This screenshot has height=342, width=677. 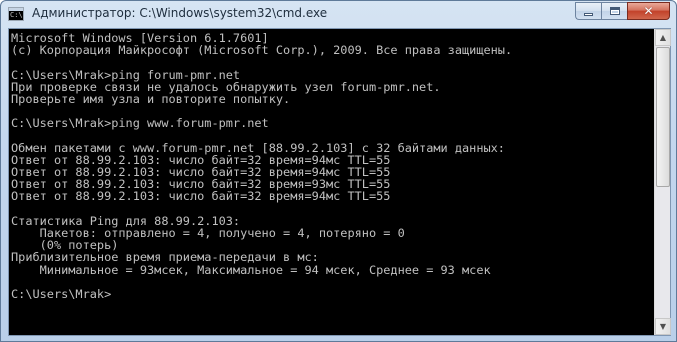 I want to click on close-button: ✕, so click(x=648, y=11).